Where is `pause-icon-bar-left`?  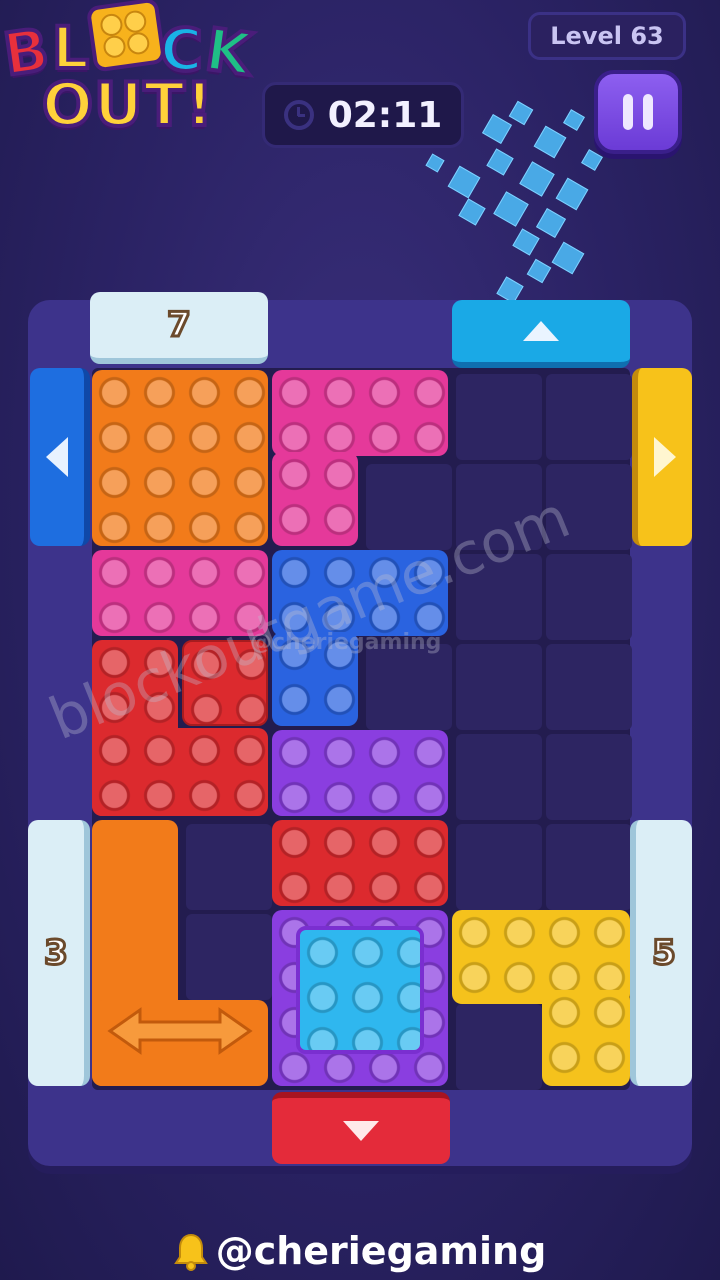
pause-icon-bar-left is located at coordinates (628, 112).